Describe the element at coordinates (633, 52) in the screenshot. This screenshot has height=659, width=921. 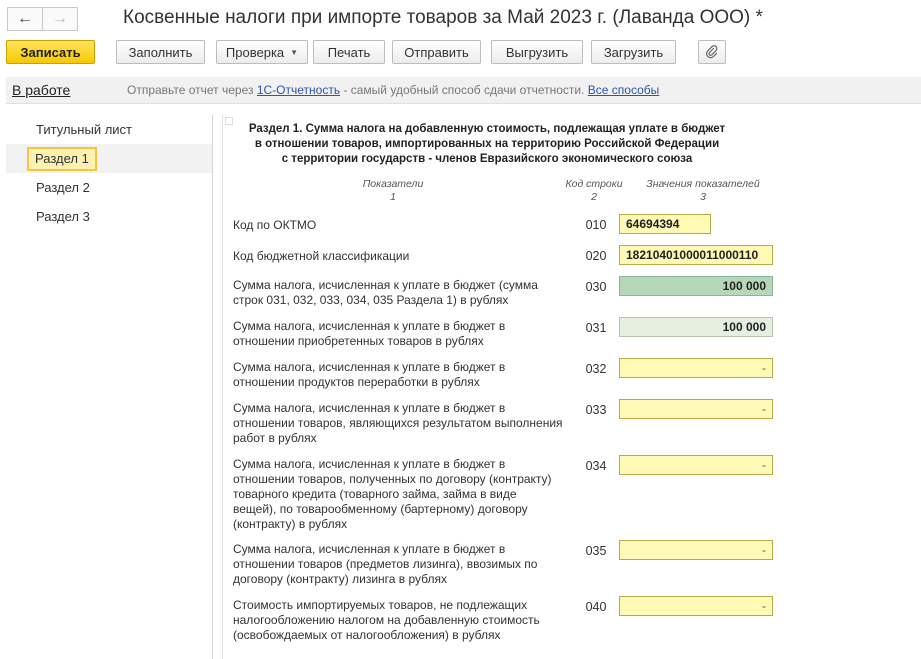
I see `import-button: Загрузить` at that location.